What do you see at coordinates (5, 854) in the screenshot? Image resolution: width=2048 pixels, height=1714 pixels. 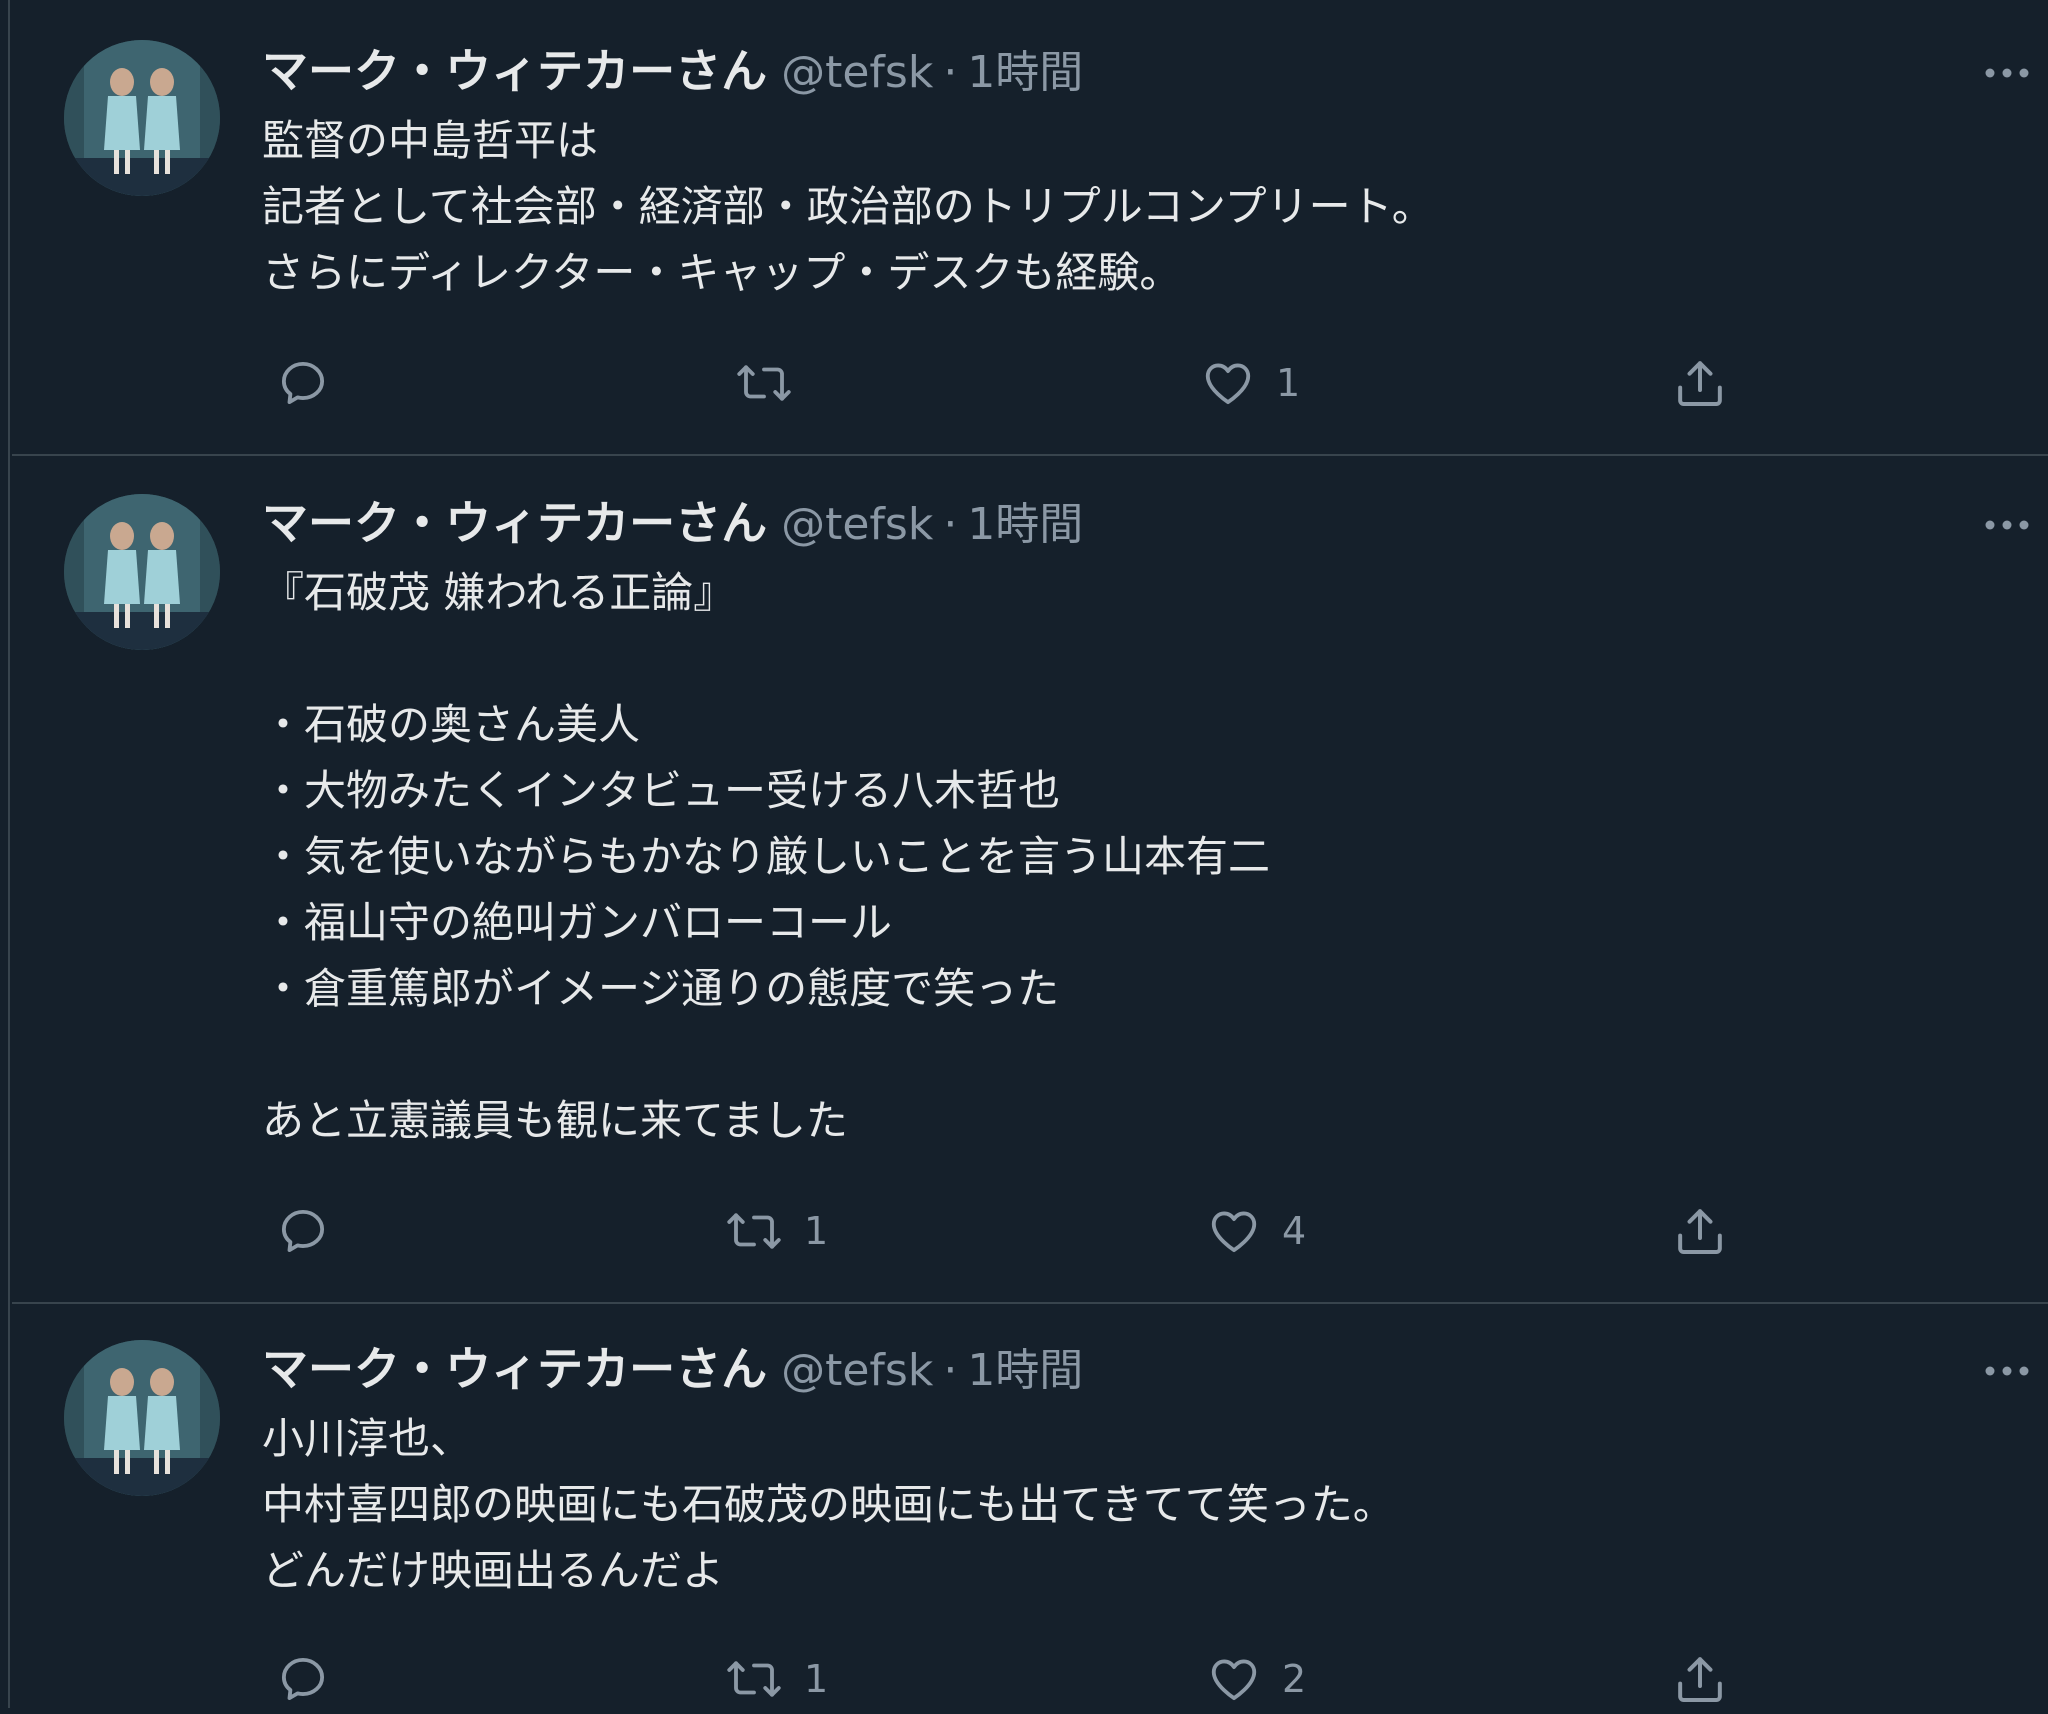 I see `timeline-left-border` at bounding box center [5, 854].